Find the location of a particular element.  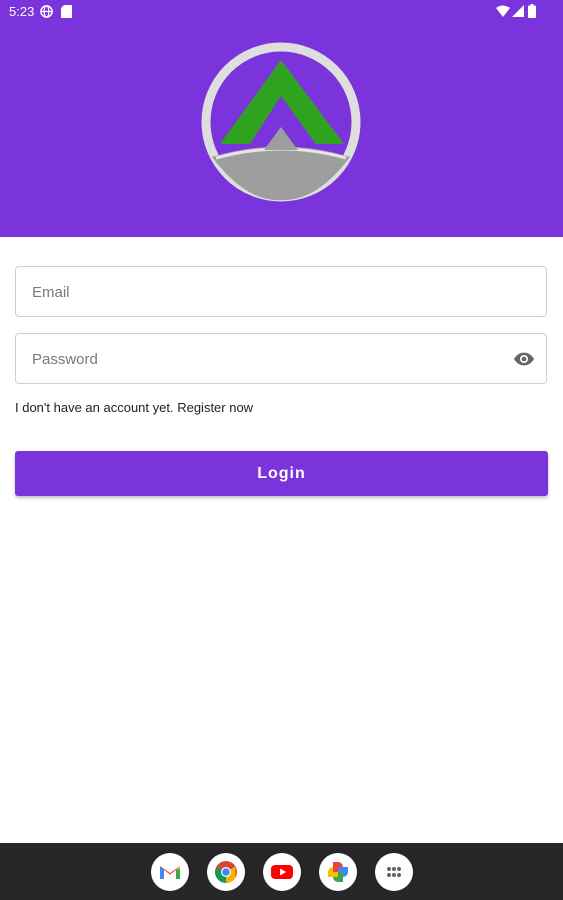

dock-bar is located at coordinates (281, 871).